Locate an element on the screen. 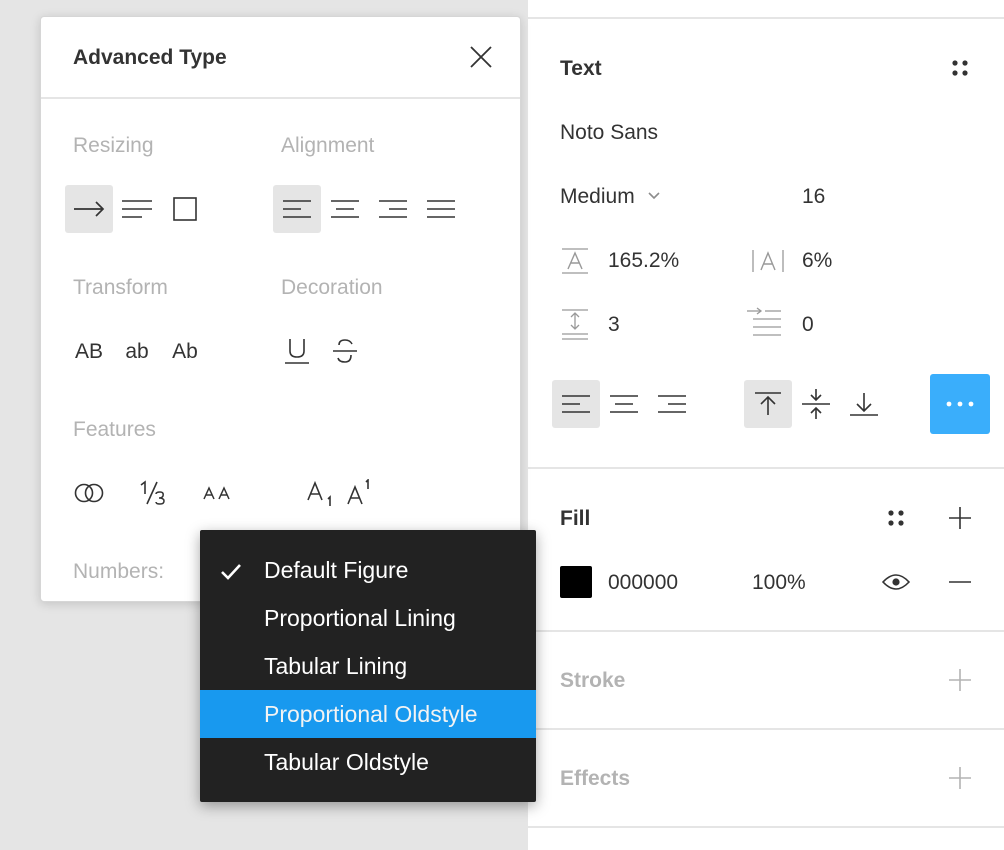 The width and height of the screenshot is (1004, 850). menu-item-label: Tabular Oldstyle is located at coordinates (346, 761).